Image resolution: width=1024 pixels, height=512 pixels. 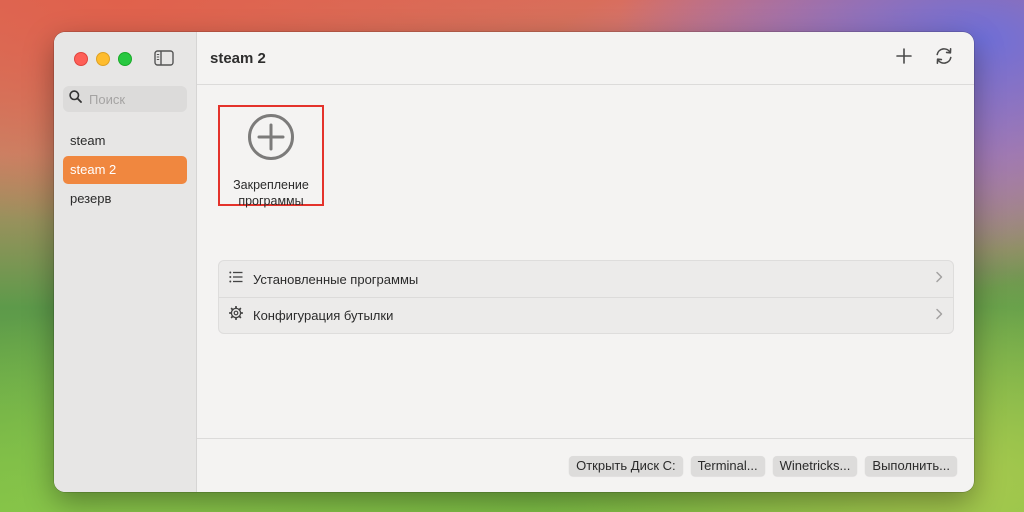 I want to click on sidebar-item-steam: steam, so click(x=125, y=141).